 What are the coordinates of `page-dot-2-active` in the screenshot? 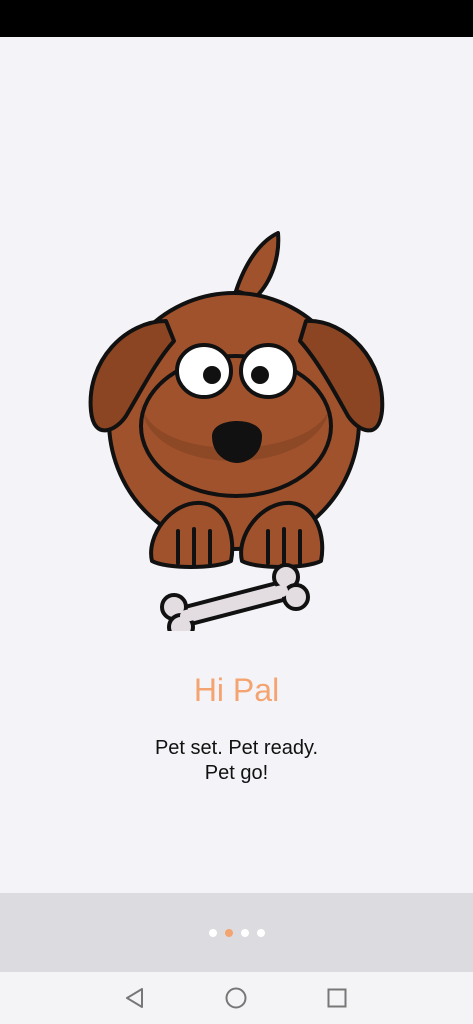 It's located at (228, 933).